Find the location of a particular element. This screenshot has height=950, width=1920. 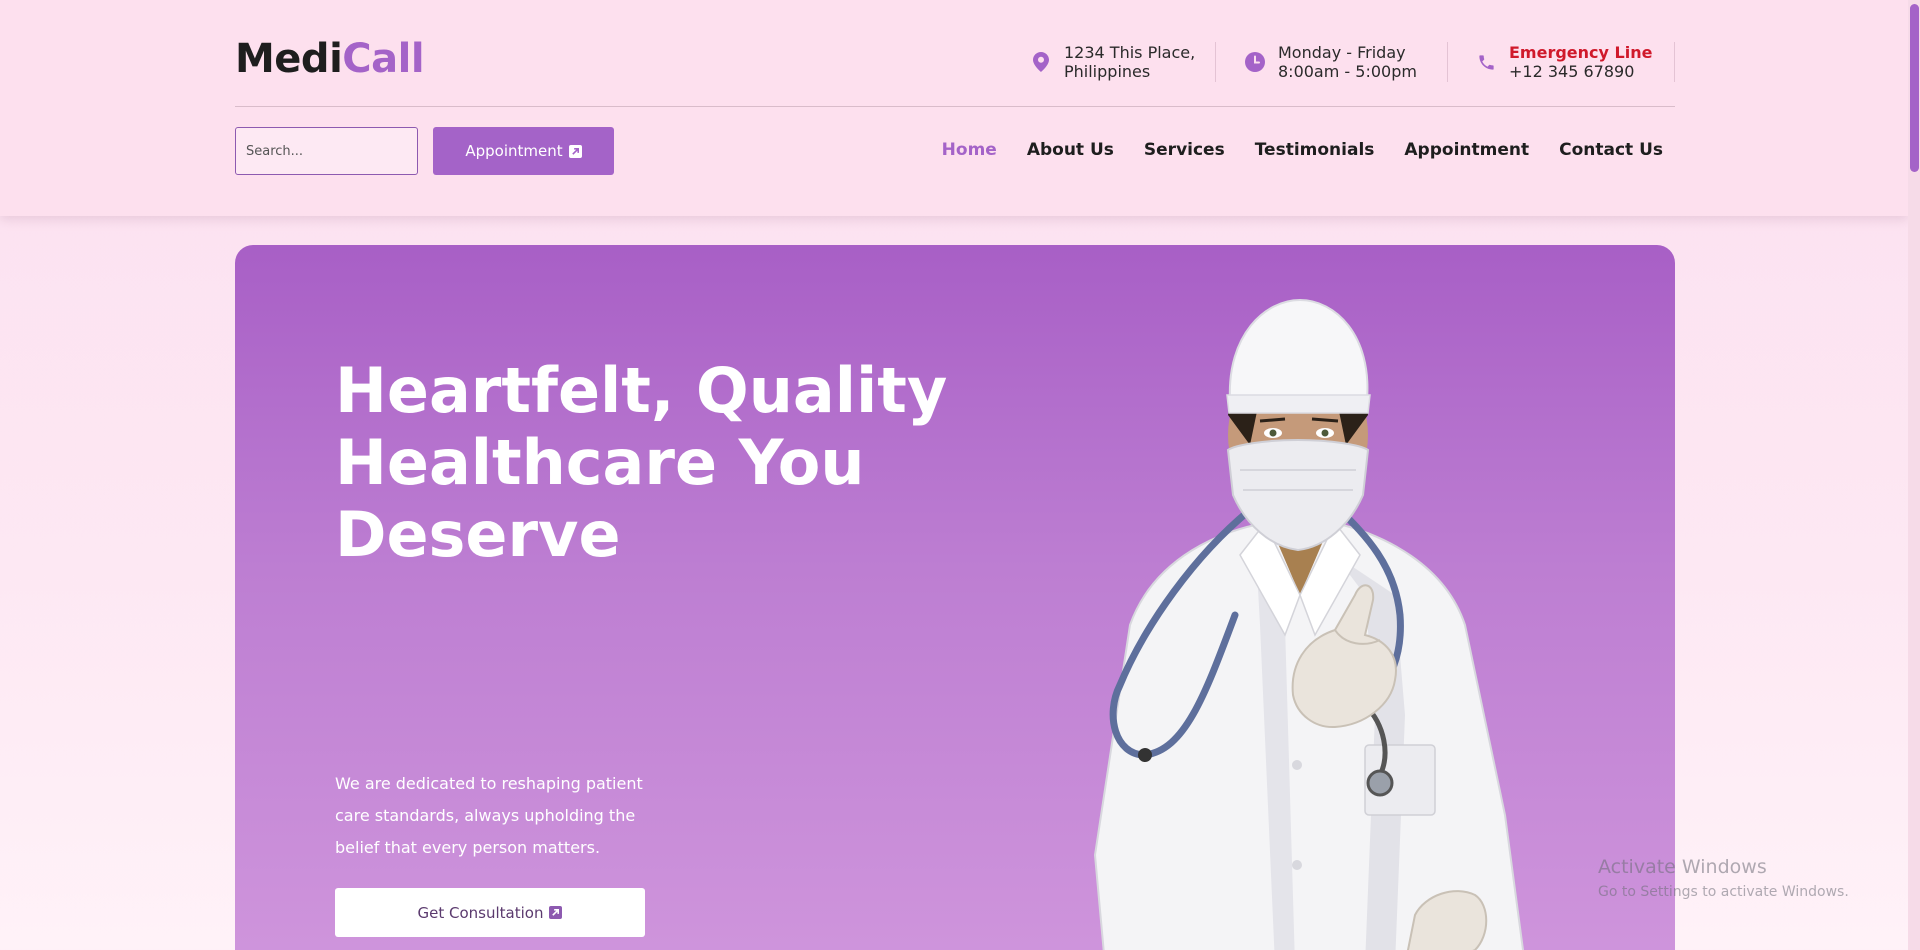

appointment-button: Appointment is located at coordinates (523, 151).